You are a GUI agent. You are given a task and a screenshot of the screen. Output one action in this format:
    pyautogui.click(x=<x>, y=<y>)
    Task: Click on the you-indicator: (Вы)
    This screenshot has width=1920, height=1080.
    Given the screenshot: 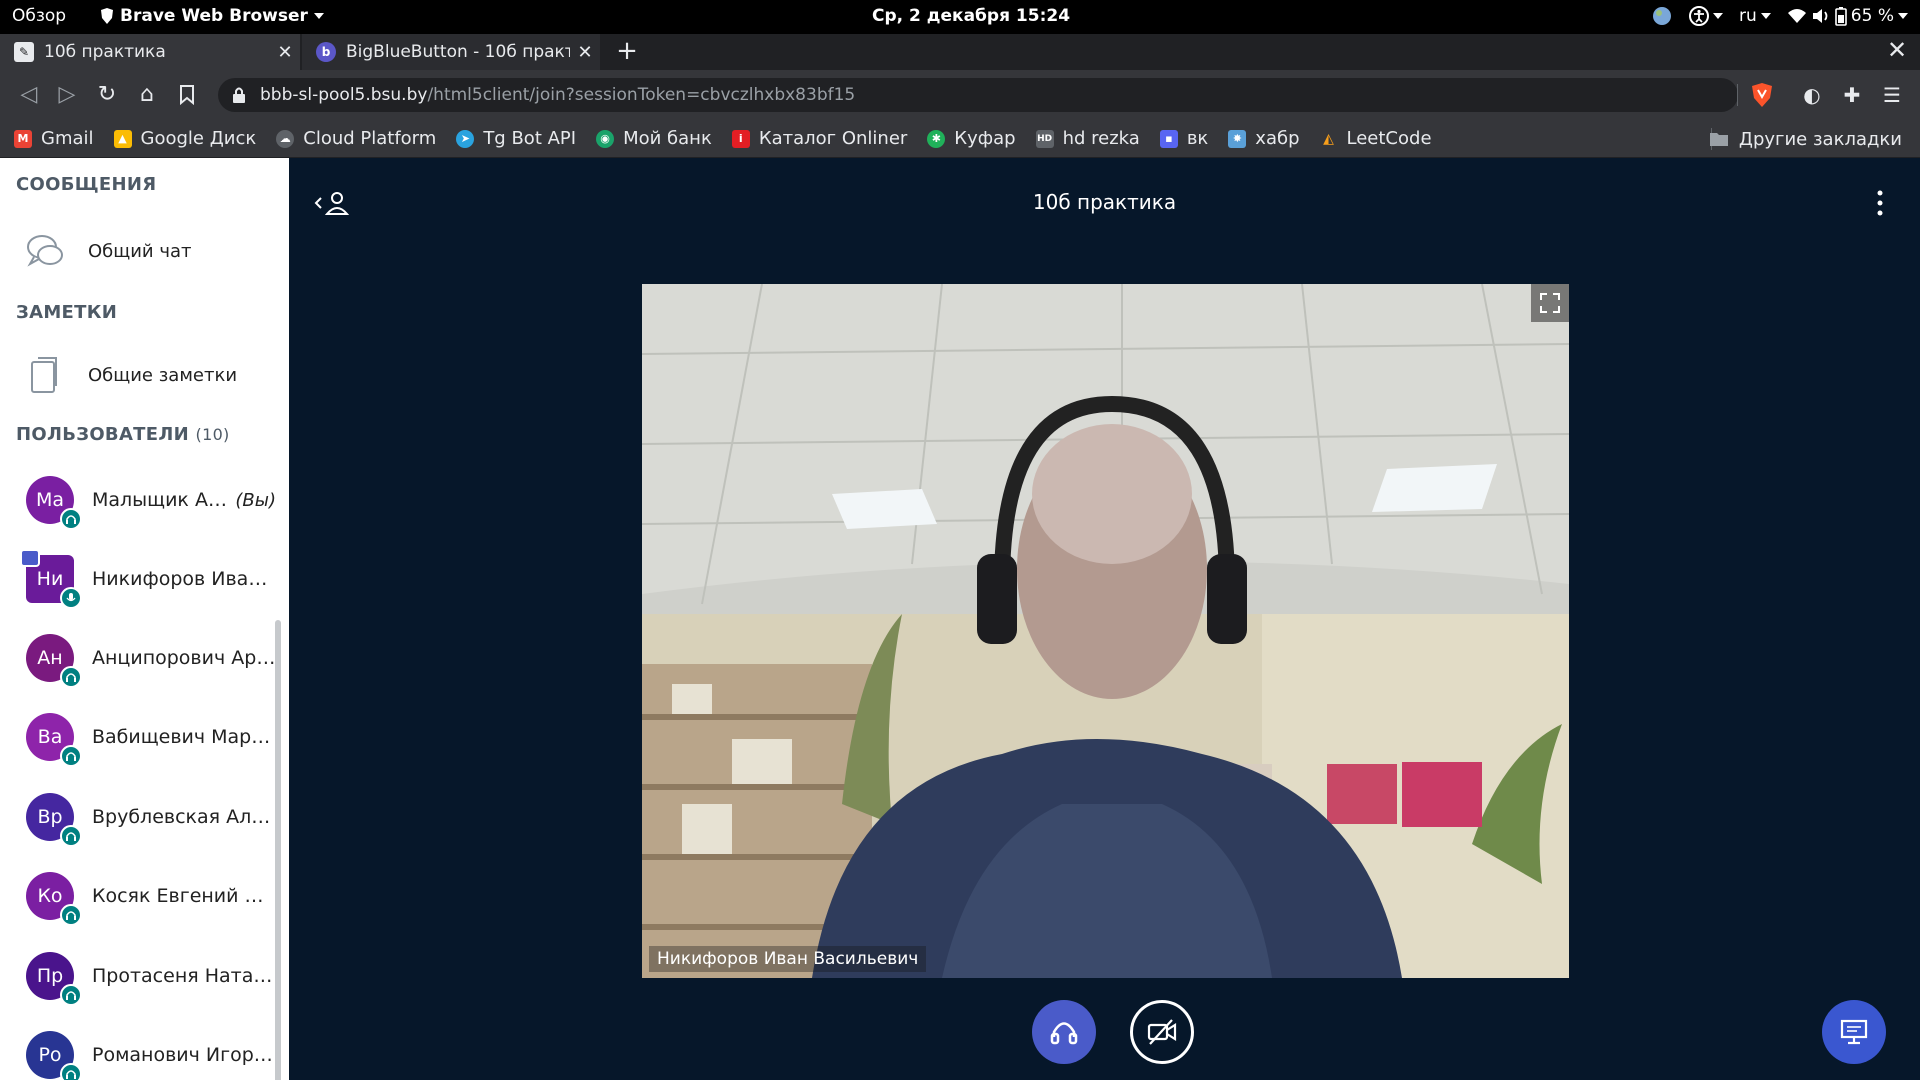 What is the action you would take?
    pyautogui.click(x=255, y=500)
    